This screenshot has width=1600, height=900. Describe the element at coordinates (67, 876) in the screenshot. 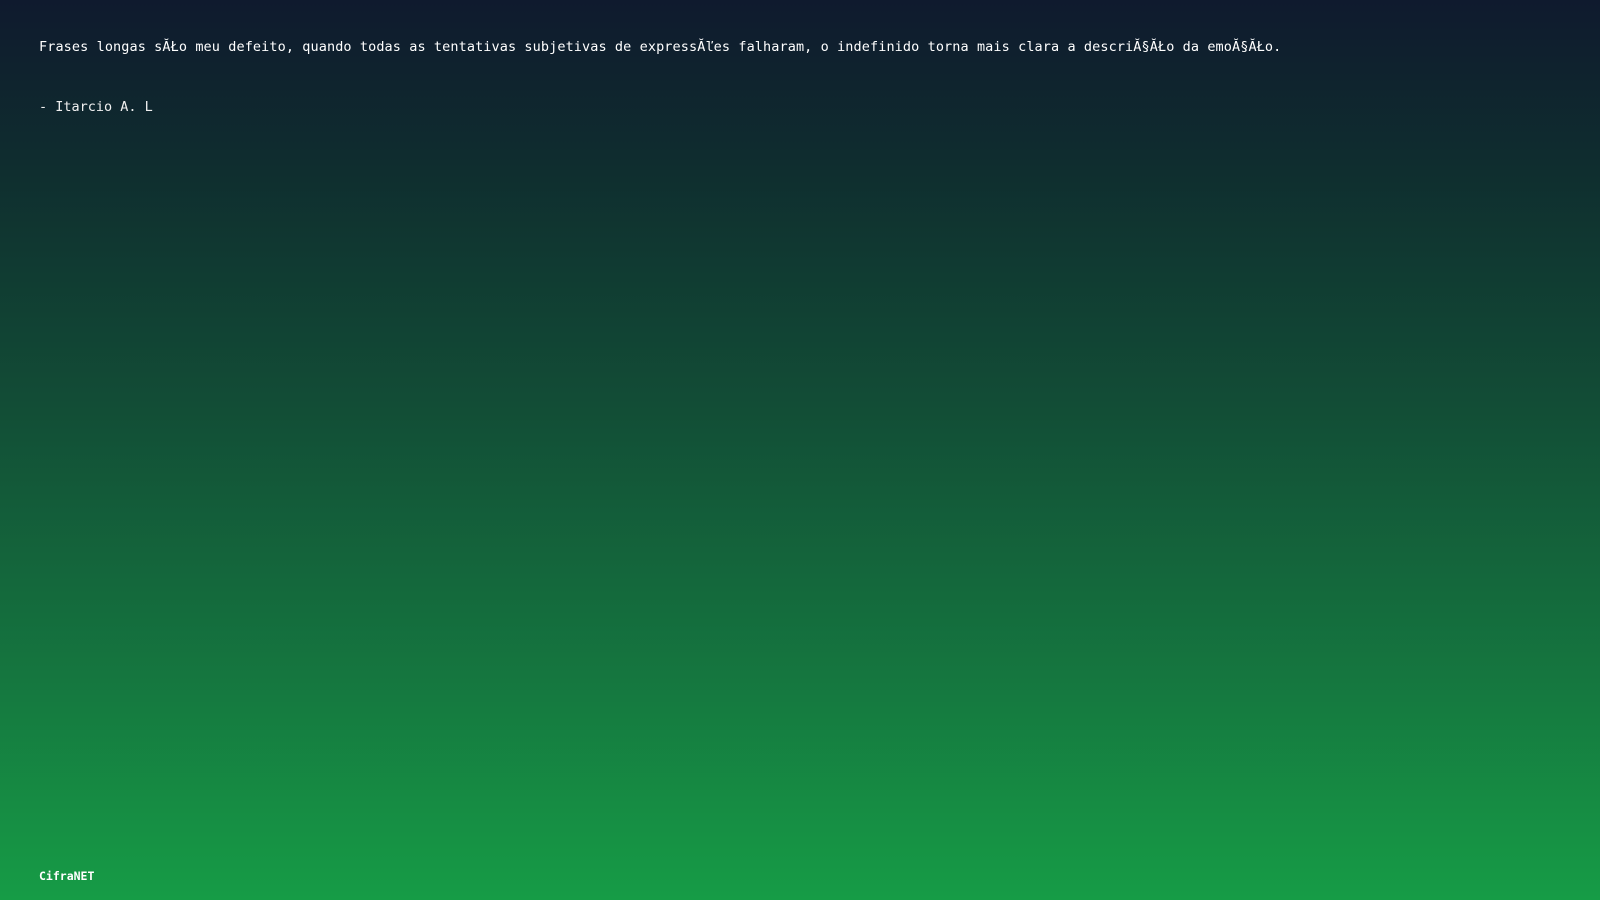

I see `brand-label: CifraNET` at that location.